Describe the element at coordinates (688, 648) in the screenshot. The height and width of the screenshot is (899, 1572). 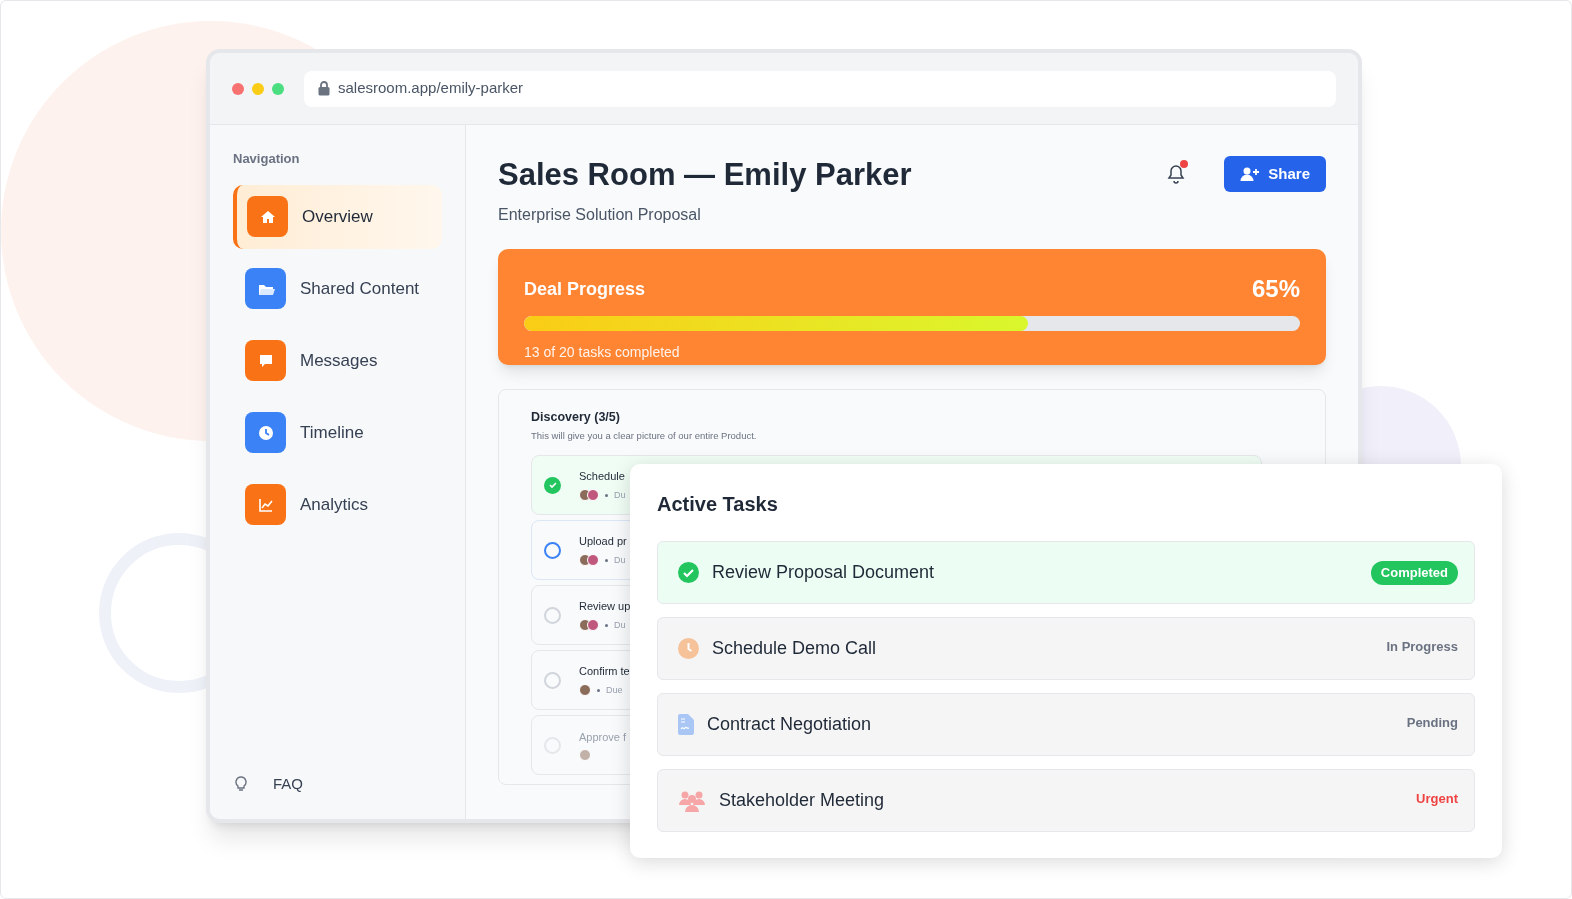
I see `clock-icon` at that location.